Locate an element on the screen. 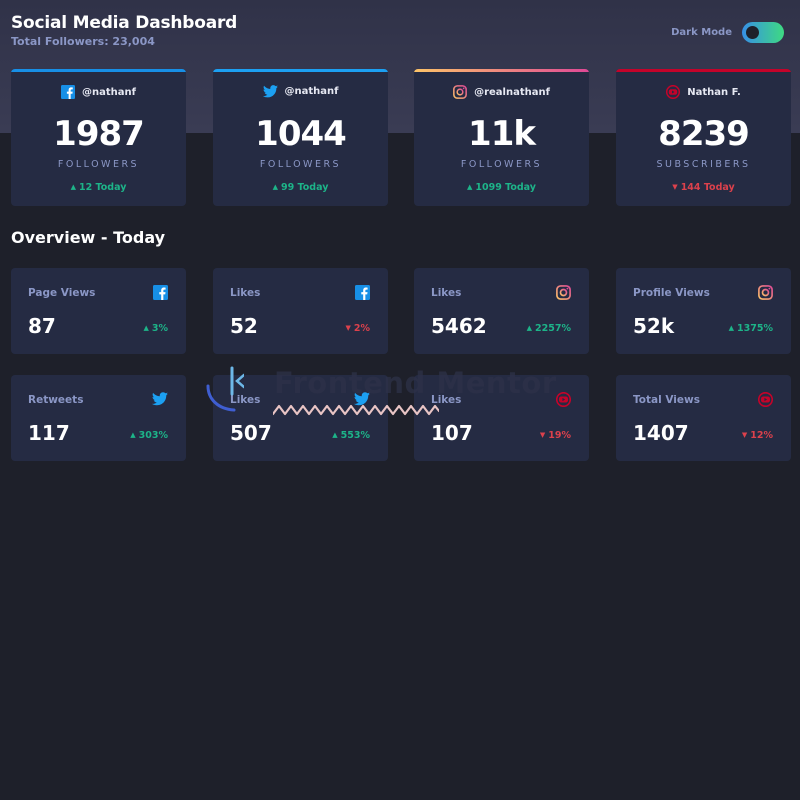 Image resolution: width=800 pixels, height=800 pixels. dark-mode-toggle is located at coordinates (763, 32).